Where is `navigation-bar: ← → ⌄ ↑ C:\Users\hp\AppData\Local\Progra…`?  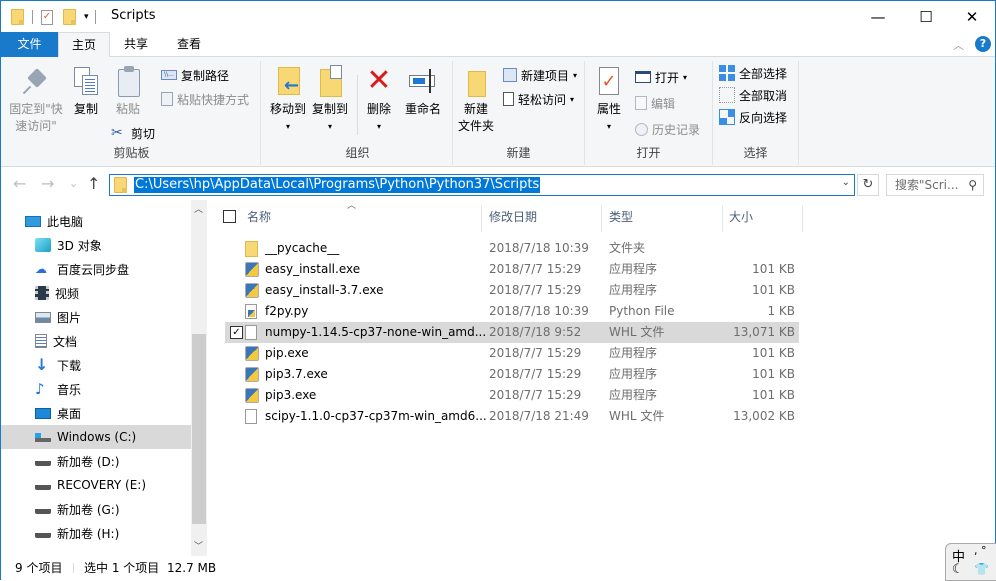
navigation-bar: ← → ⌄ ↑ C:\Users\hp\AppData\Local\Progra… is located at coordinates (498, 184).